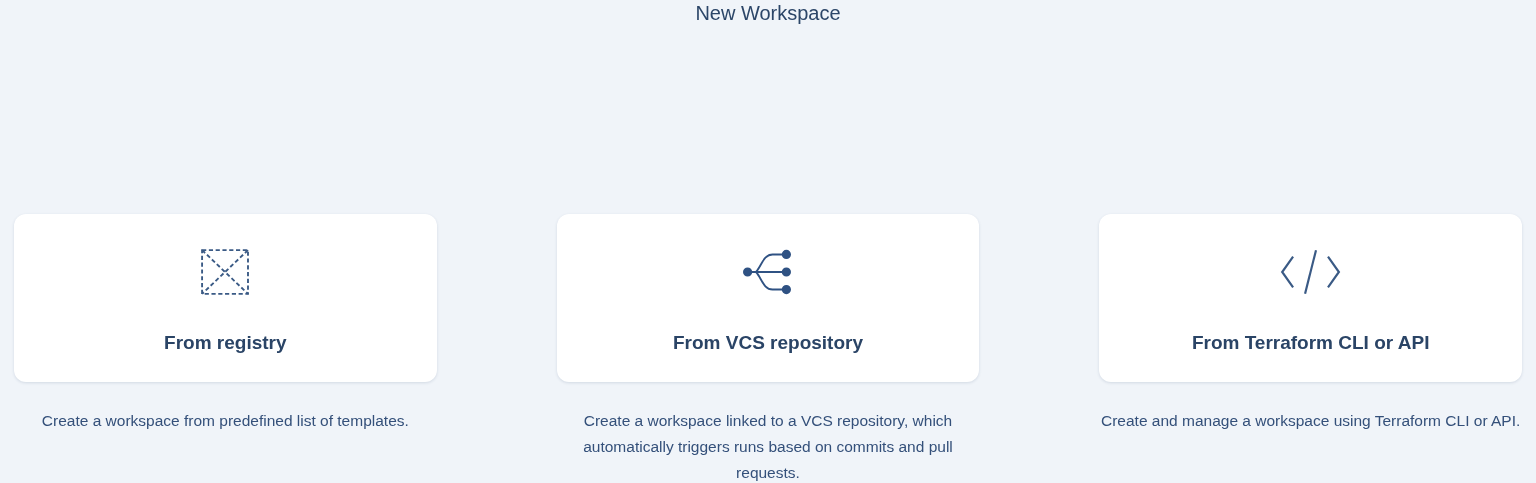  Describe the element at coordinates (768, 272) in the screenshot. I see `branch-icon` at that location.